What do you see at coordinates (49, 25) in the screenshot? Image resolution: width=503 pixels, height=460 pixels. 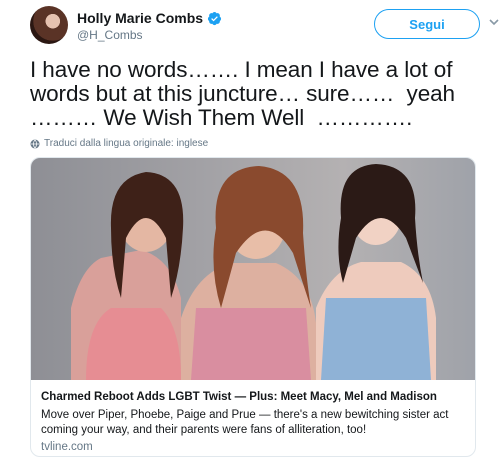 I see `avatar` at bounding box center [49, 25].